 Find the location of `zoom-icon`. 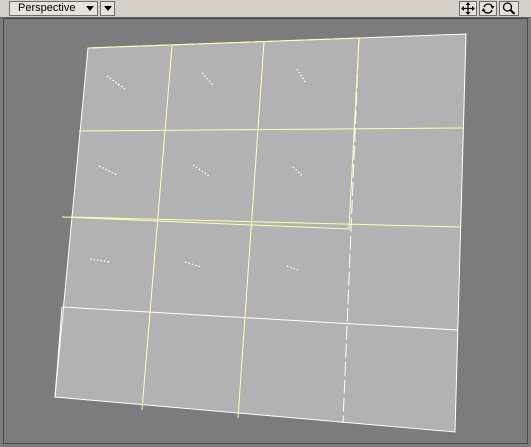

zoom-icon is located at coordinates (509, 8).